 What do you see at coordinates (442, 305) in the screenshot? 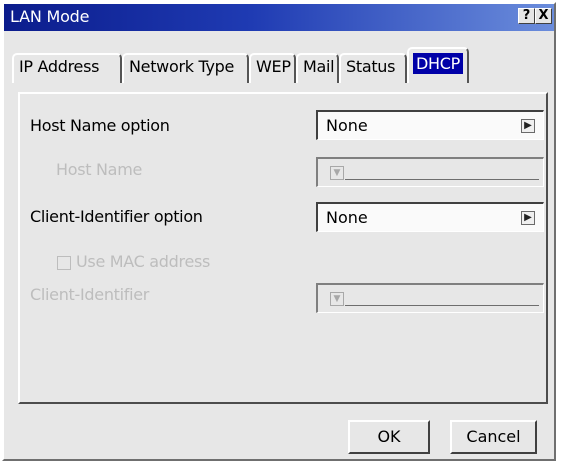
I see `client-identifier-value` at bounding box center [442, 305].